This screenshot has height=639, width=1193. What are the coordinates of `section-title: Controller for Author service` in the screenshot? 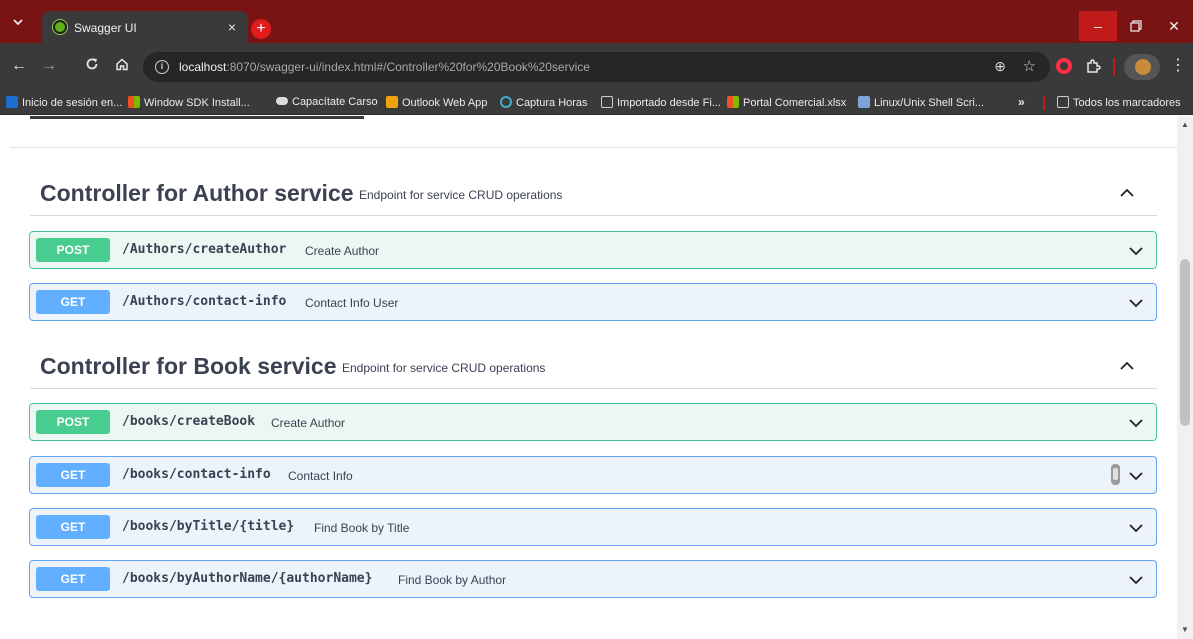 It's located at (197, 193).